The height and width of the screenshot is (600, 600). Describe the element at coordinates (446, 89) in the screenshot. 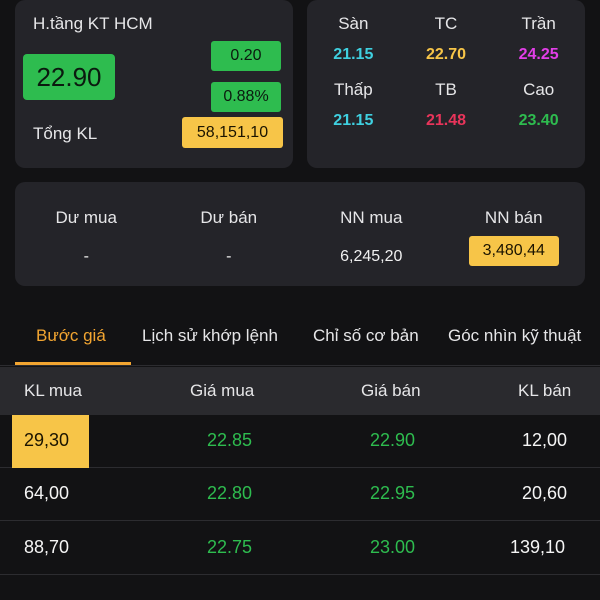

I see `range-label: TB` at that location.